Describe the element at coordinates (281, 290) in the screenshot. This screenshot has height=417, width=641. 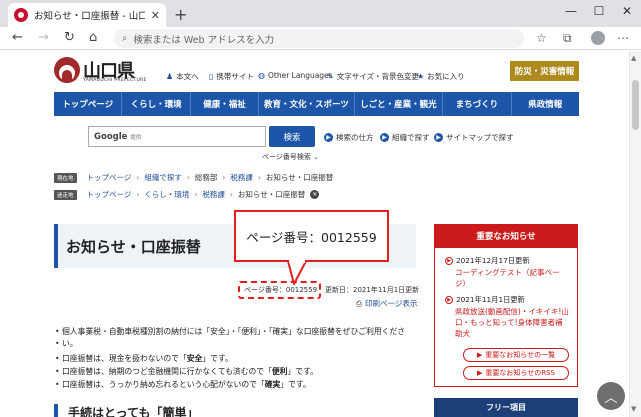
I see `page-number: ページ番号：0012559` at that location.